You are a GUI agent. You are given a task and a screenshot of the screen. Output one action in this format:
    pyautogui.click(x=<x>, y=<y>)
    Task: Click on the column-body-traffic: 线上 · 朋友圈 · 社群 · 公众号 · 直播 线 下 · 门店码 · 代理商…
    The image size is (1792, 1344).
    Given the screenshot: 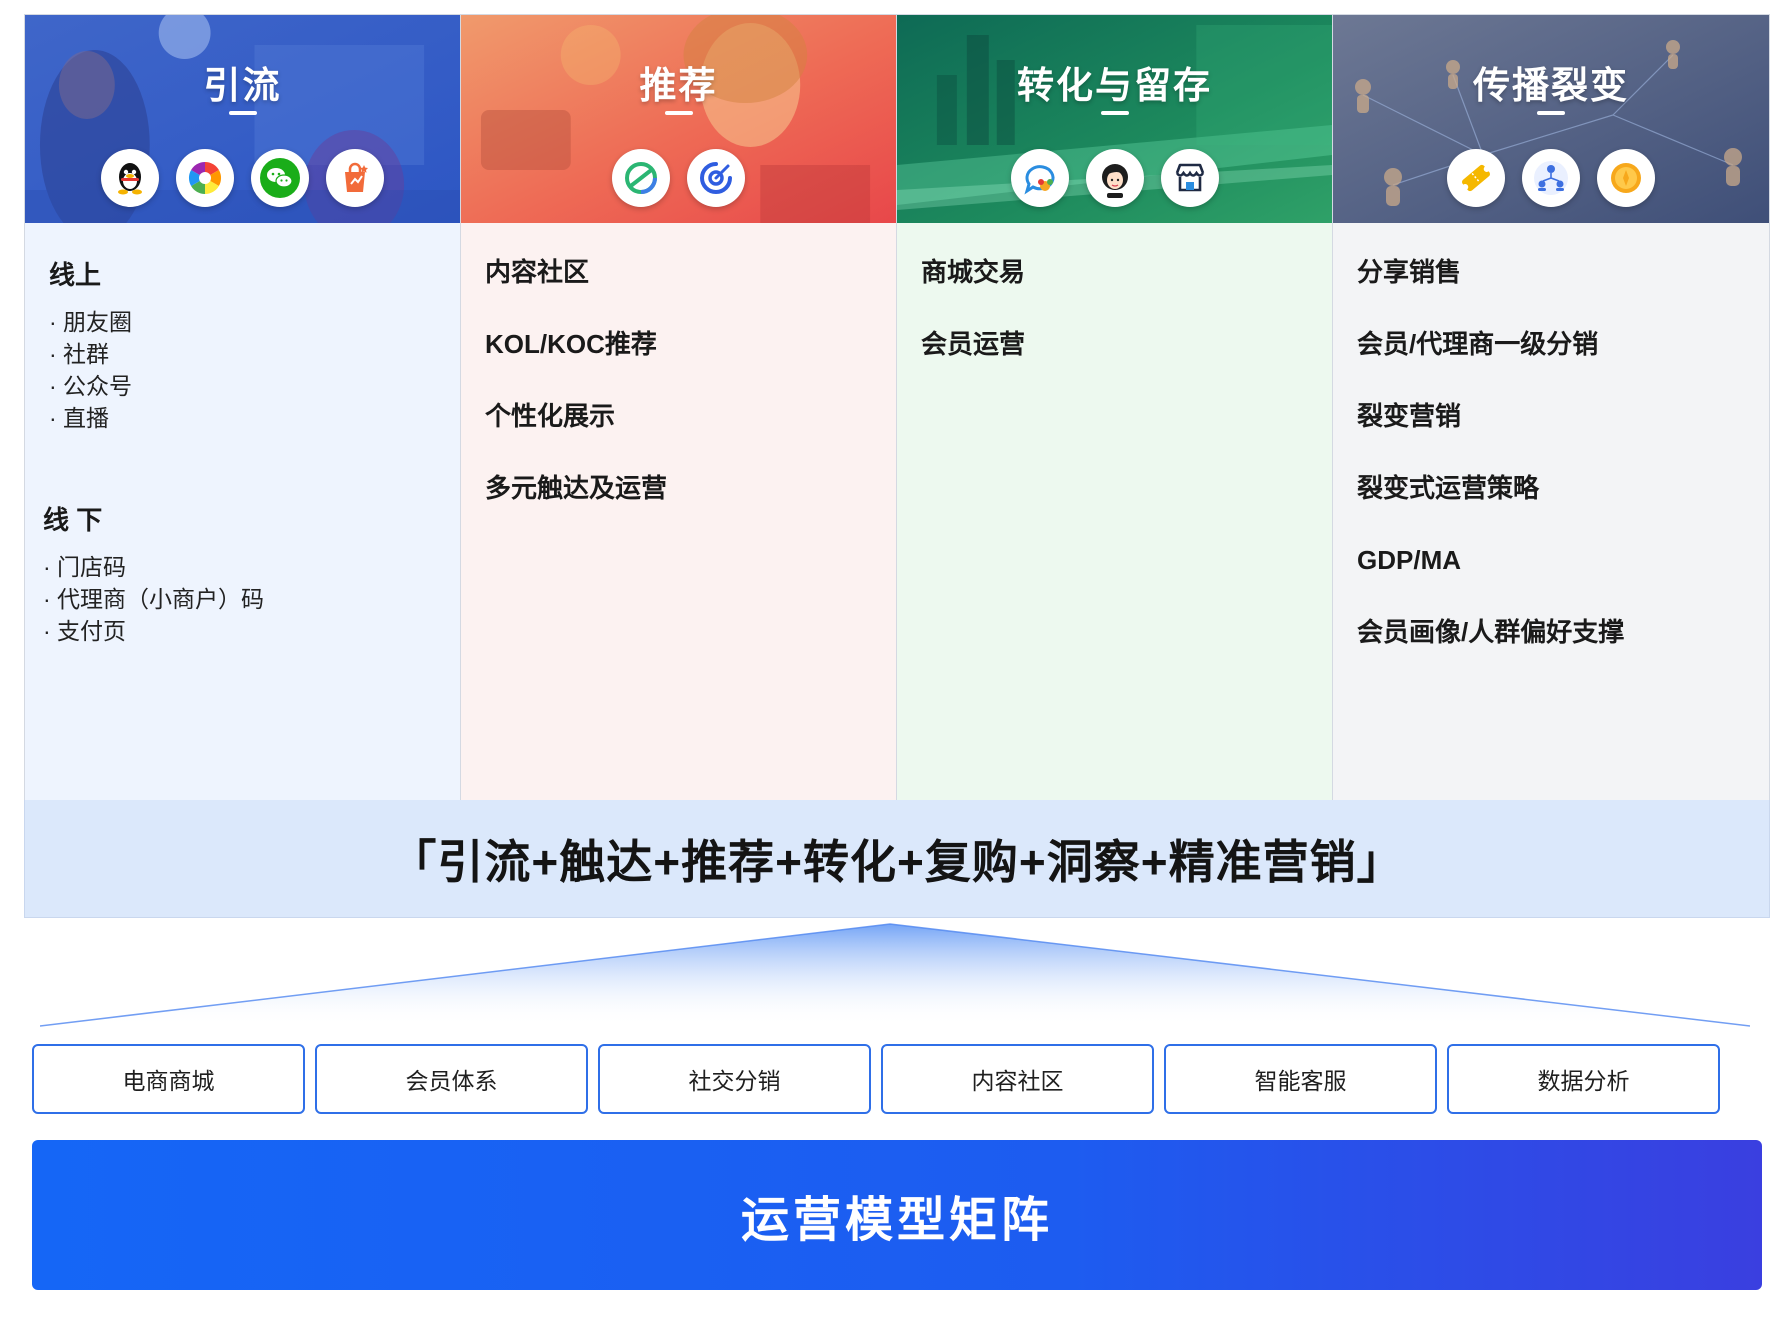 What is the action you would take?
    pyautogui.click(x=242, y=512)
    